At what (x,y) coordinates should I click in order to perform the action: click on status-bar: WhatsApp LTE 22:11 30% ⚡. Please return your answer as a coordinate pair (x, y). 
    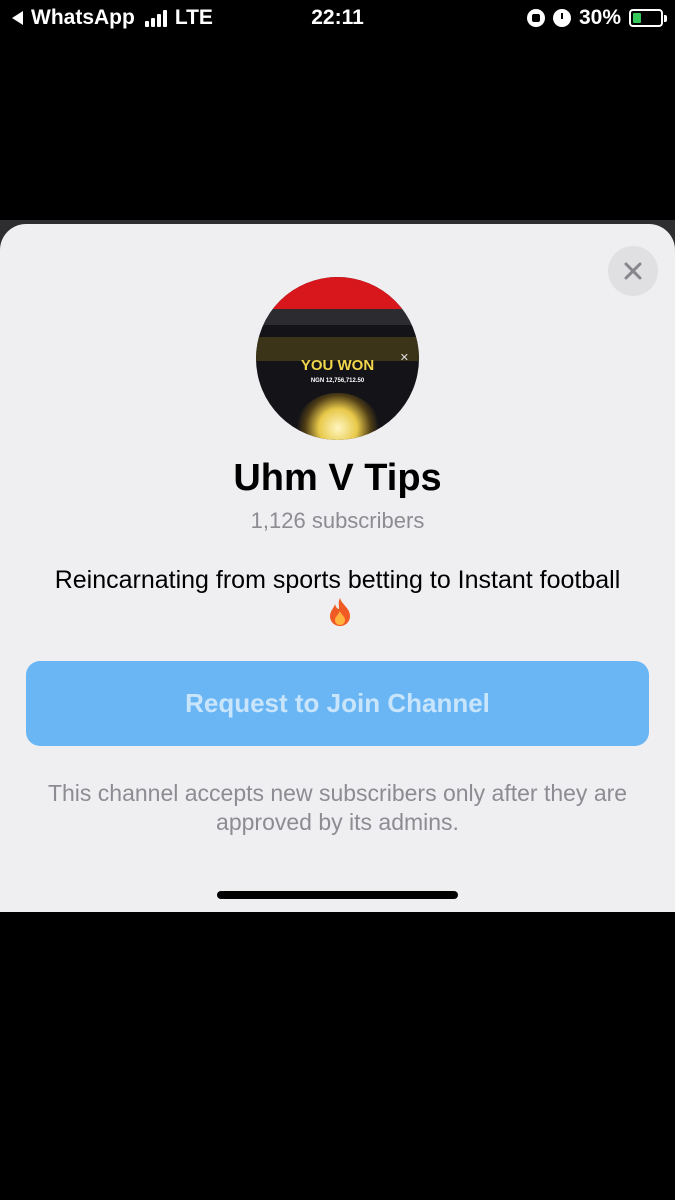
    Looking at the image, I should click on (337, 19).